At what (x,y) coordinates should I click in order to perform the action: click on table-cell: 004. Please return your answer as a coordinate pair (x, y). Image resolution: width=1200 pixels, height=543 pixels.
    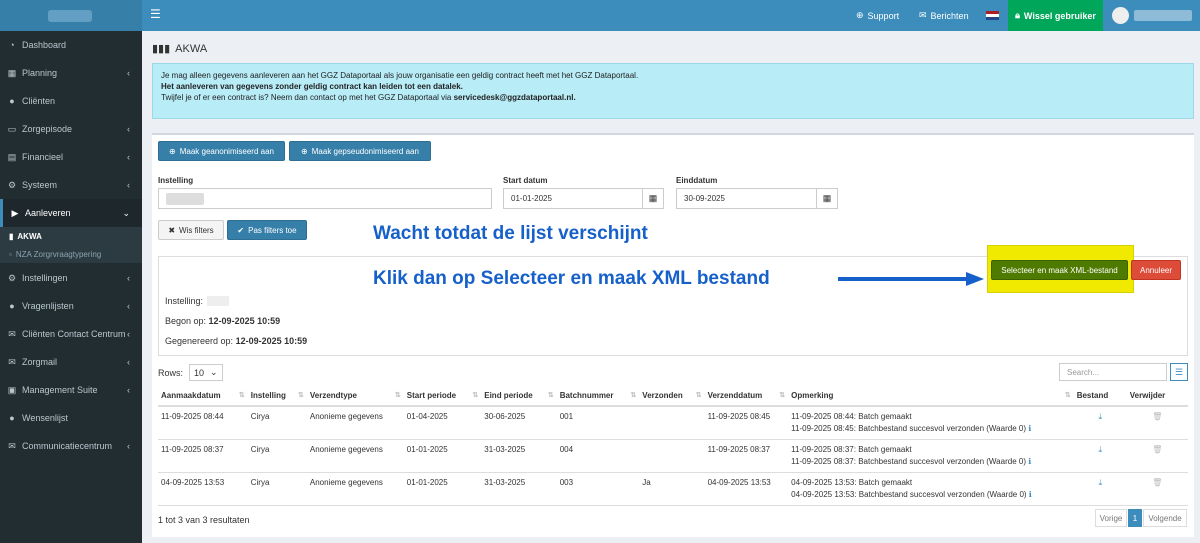
    Looking at the image, I should click on (598, 456).